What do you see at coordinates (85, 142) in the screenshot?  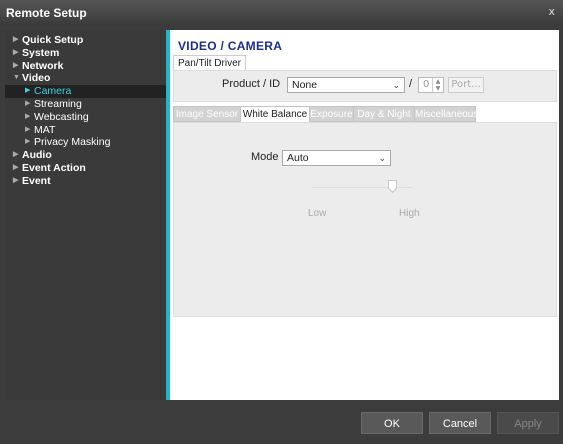 I see `sidebar-item-privacy-masking: ▶ Privacy Masking` at bounding box center [85, 142].